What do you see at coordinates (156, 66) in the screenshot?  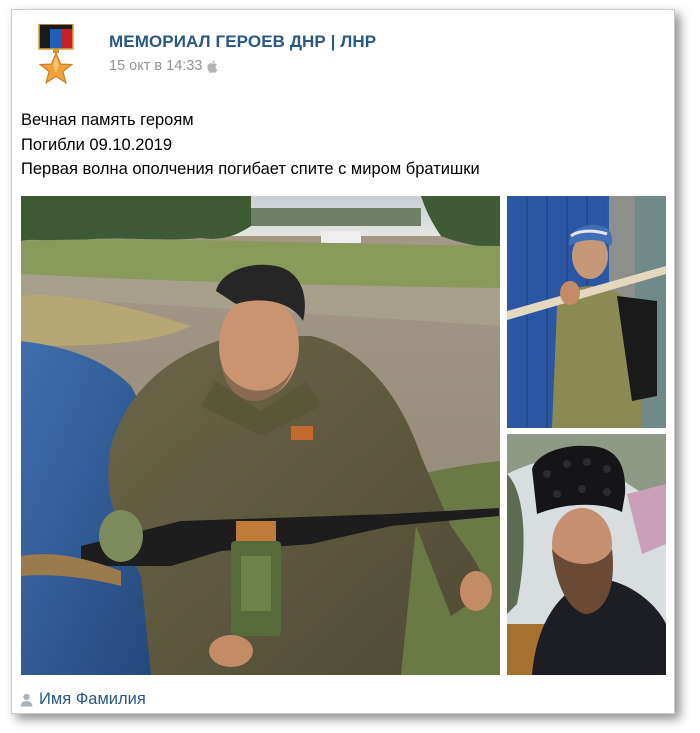 I see `timestamp-text: 15 окт в 14:33` at bounding box center [156, 66].